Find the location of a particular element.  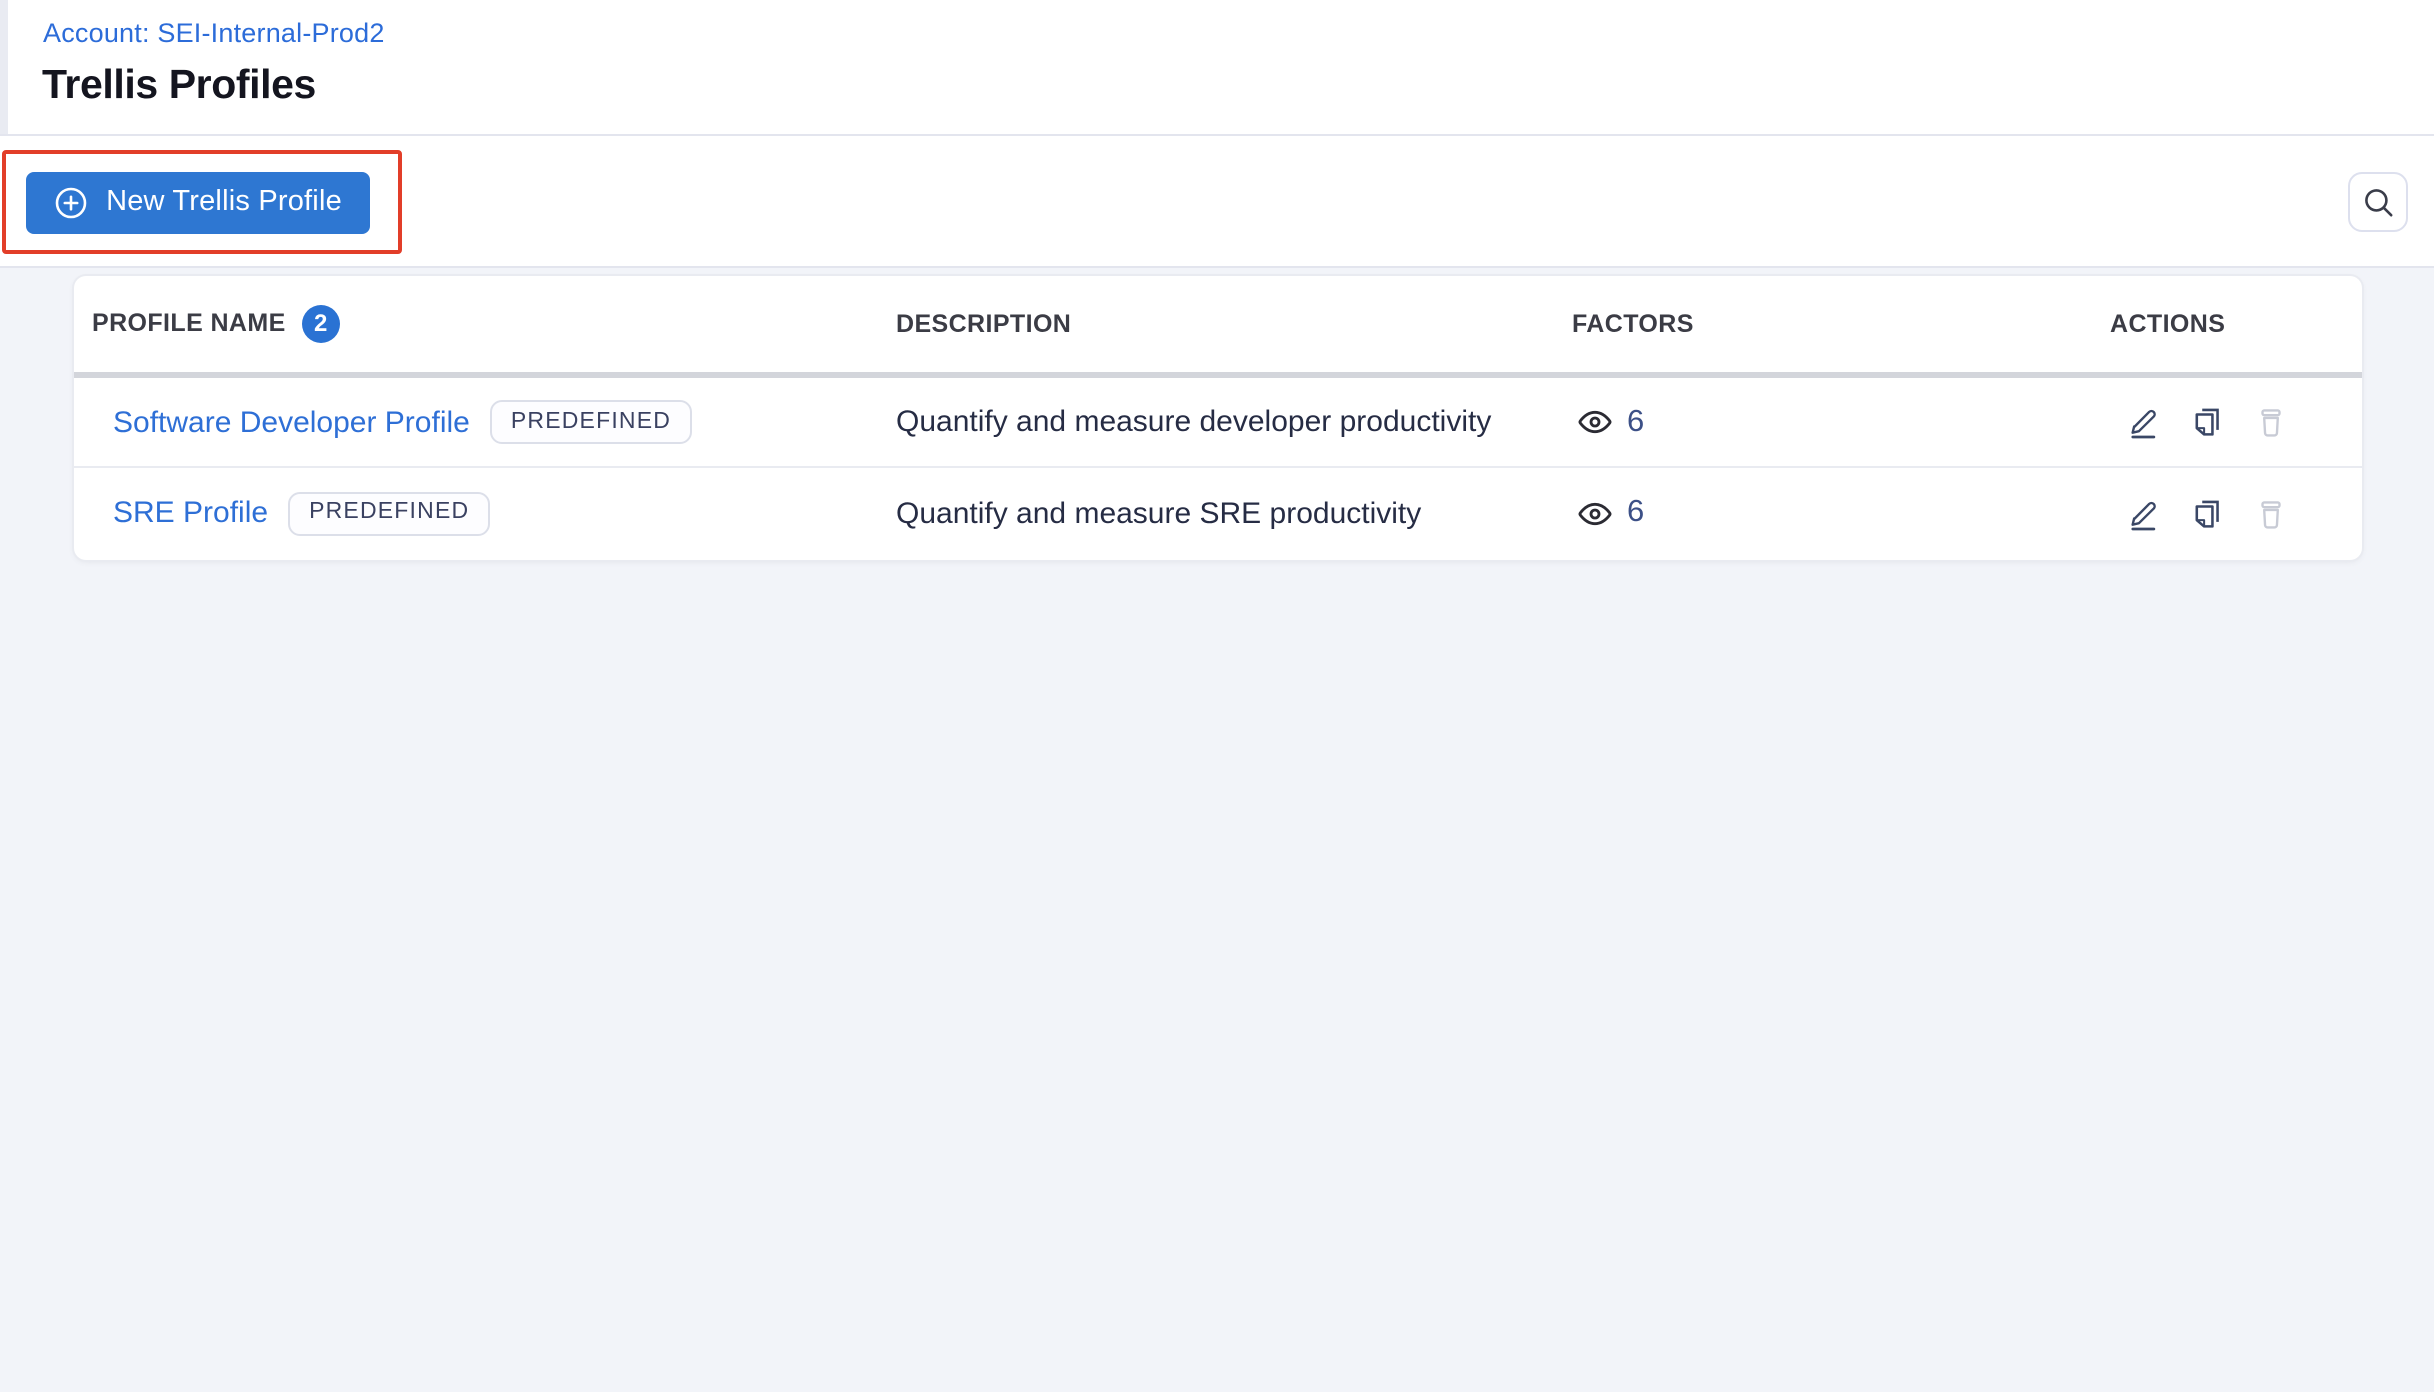

description-text: Quantify and measure SRE productivity is located at coordinates (1159, 513).